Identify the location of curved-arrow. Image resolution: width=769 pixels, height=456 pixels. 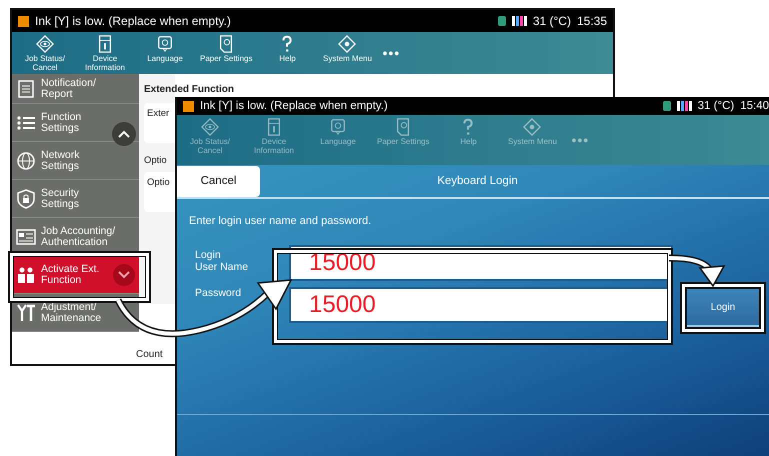
(697, 271).